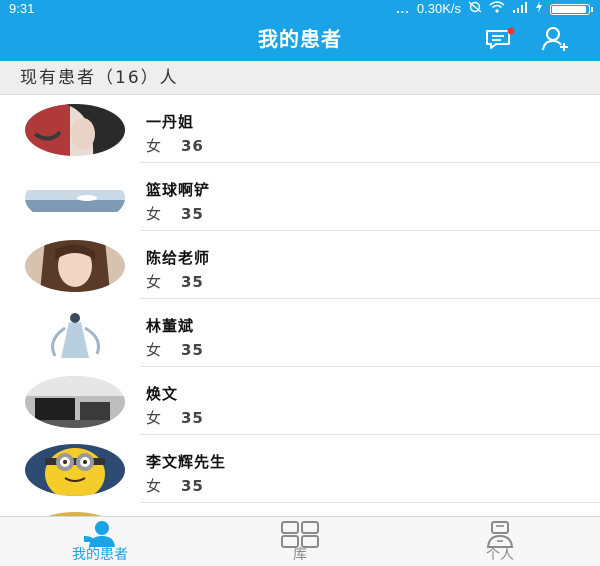  Describe the element at coordinates (300, 469) in the screenshot. I see `patient-row: 李文辉先生 女 35` at that location.